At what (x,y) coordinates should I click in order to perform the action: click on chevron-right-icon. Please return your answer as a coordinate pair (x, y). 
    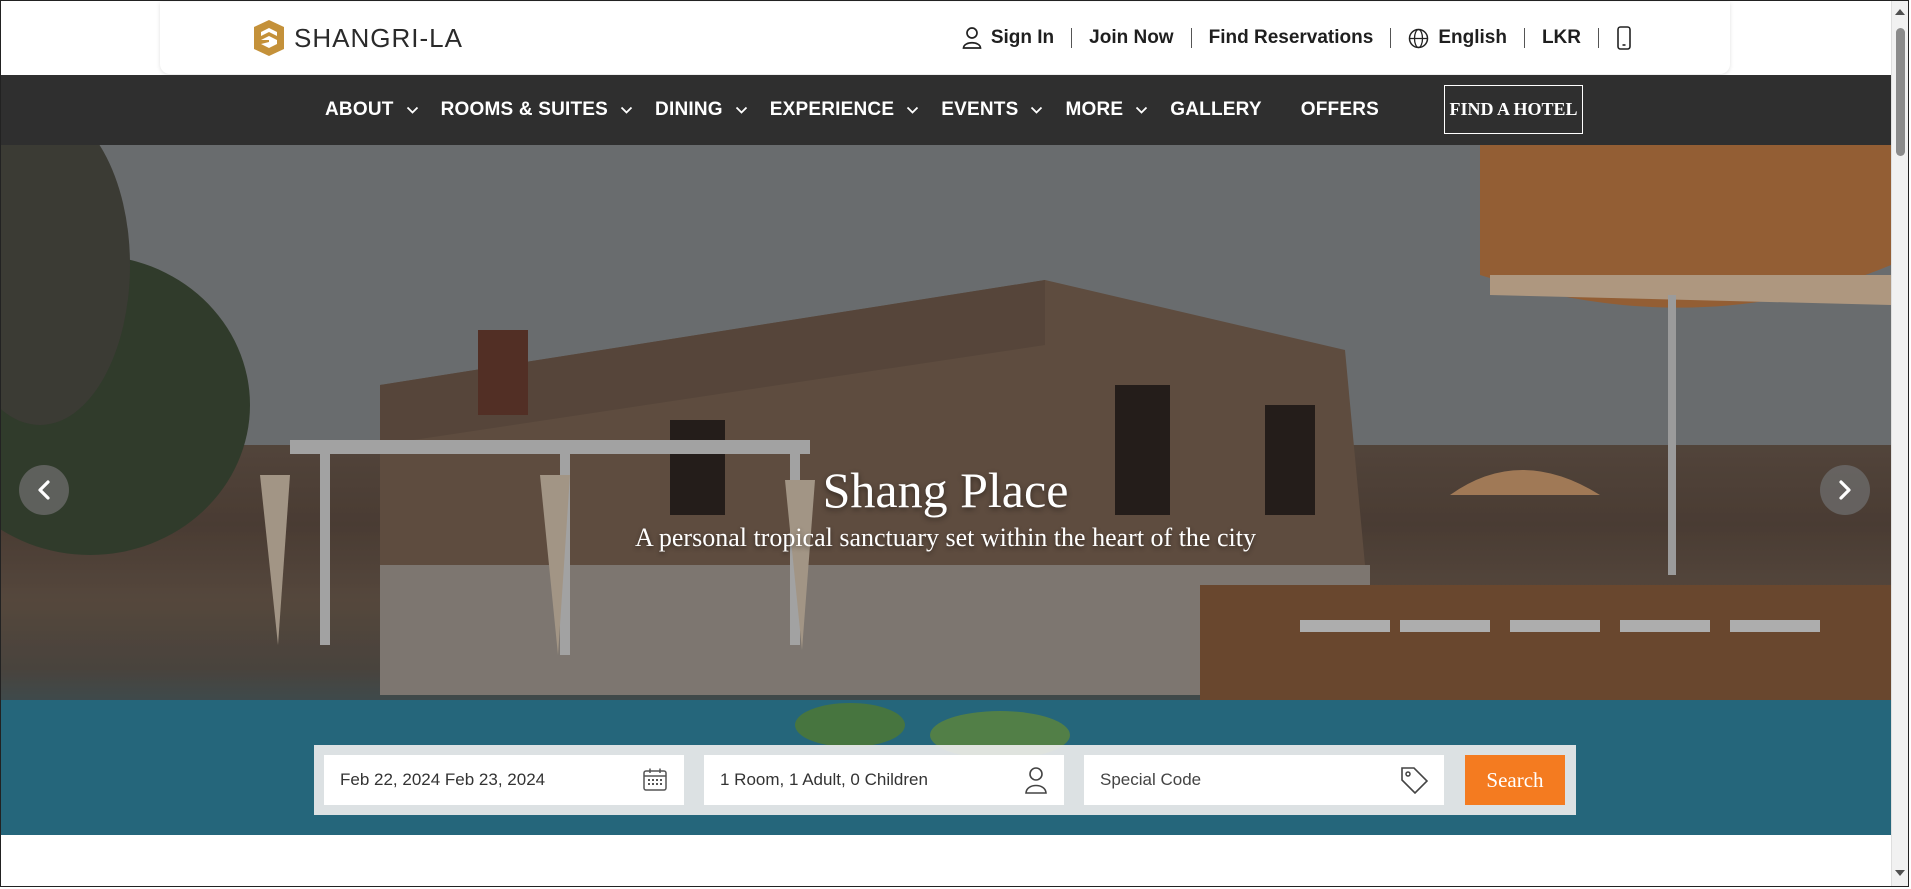
    Looking at the image, I should click on (1845, 490).